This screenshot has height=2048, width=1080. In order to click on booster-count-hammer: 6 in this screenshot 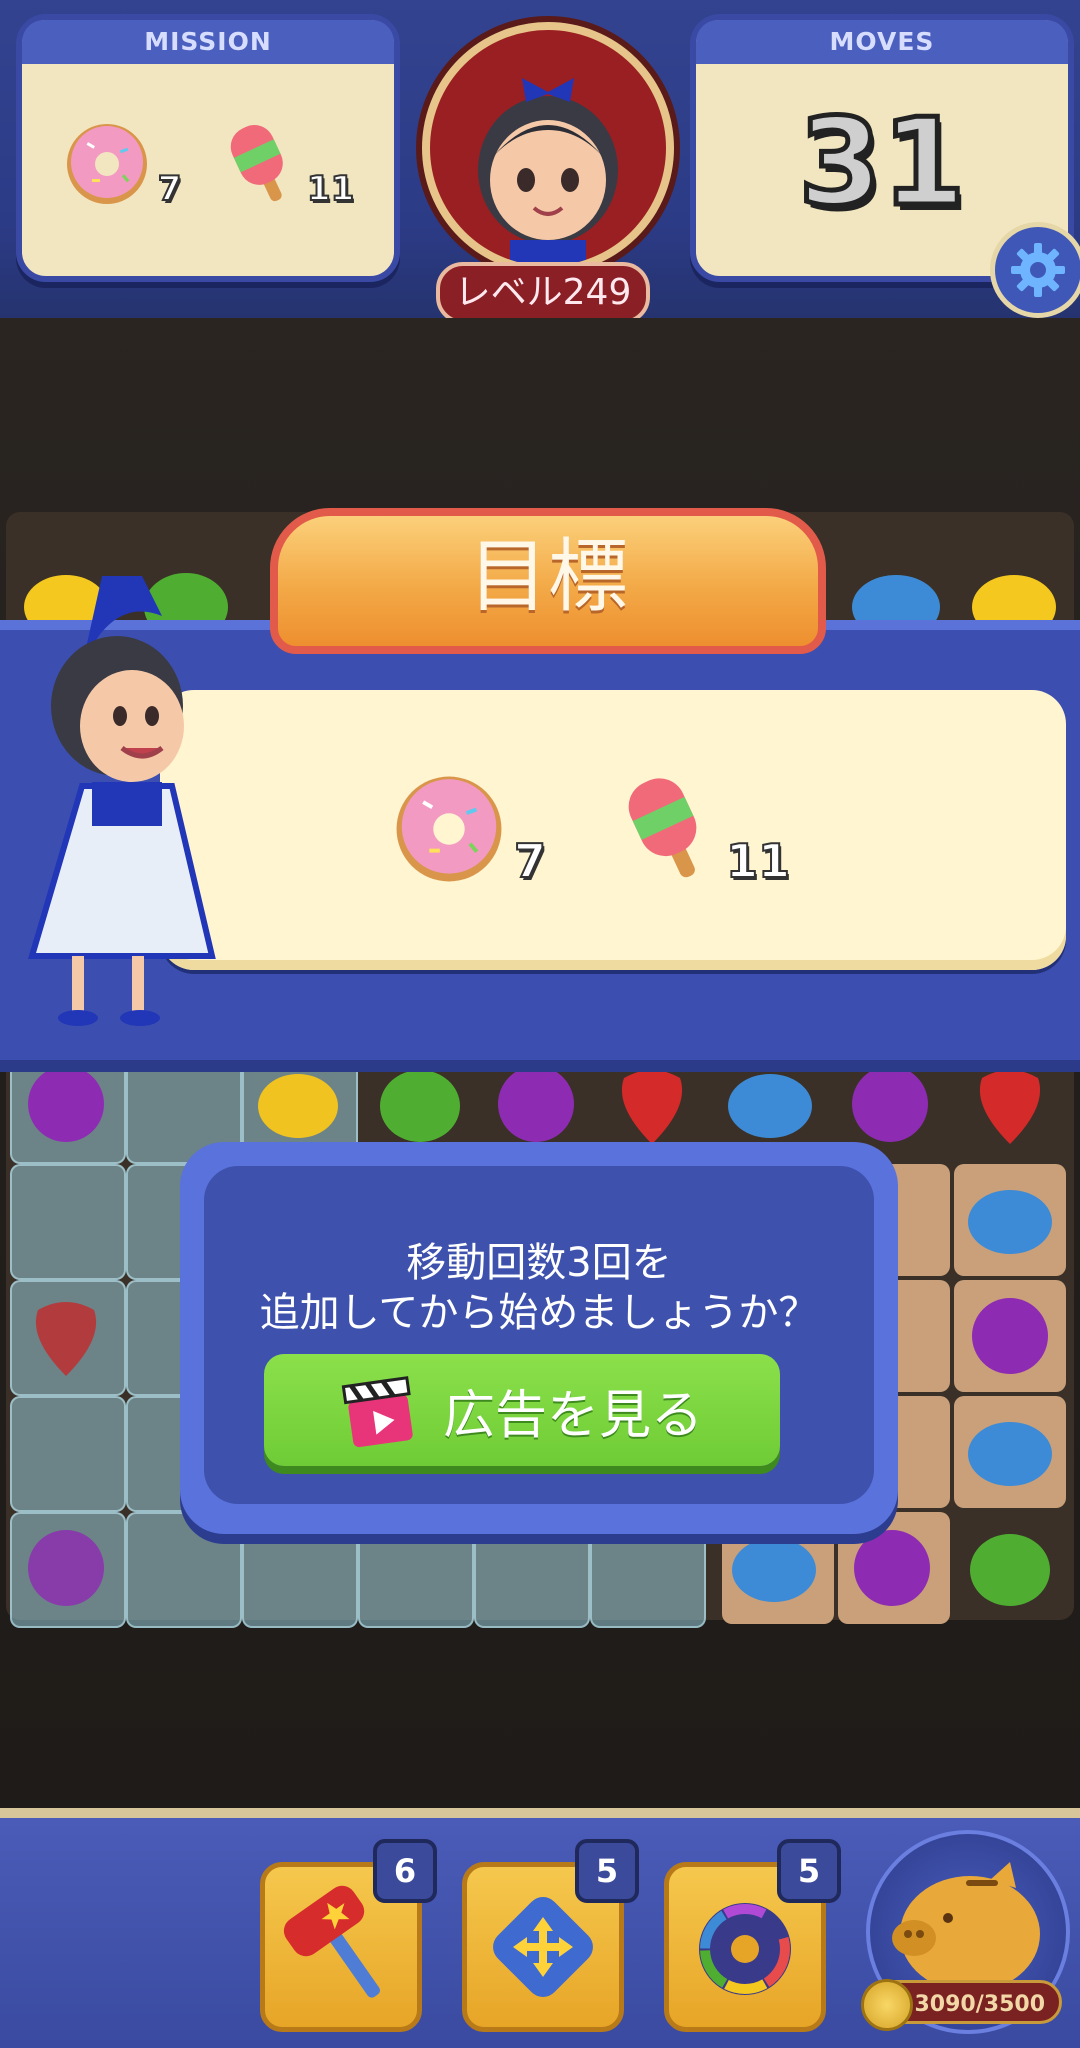, I will do `click(405, 1871)`.